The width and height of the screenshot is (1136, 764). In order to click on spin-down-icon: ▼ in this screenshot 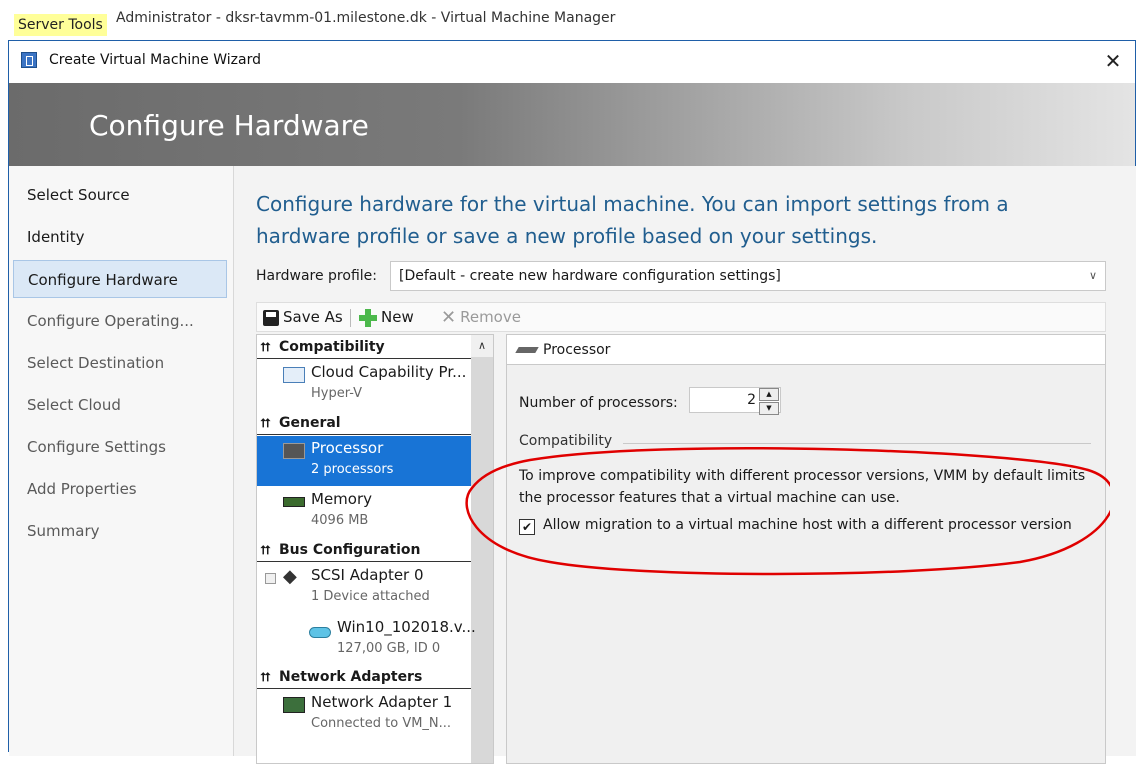, I will do `click(769, 408)`.